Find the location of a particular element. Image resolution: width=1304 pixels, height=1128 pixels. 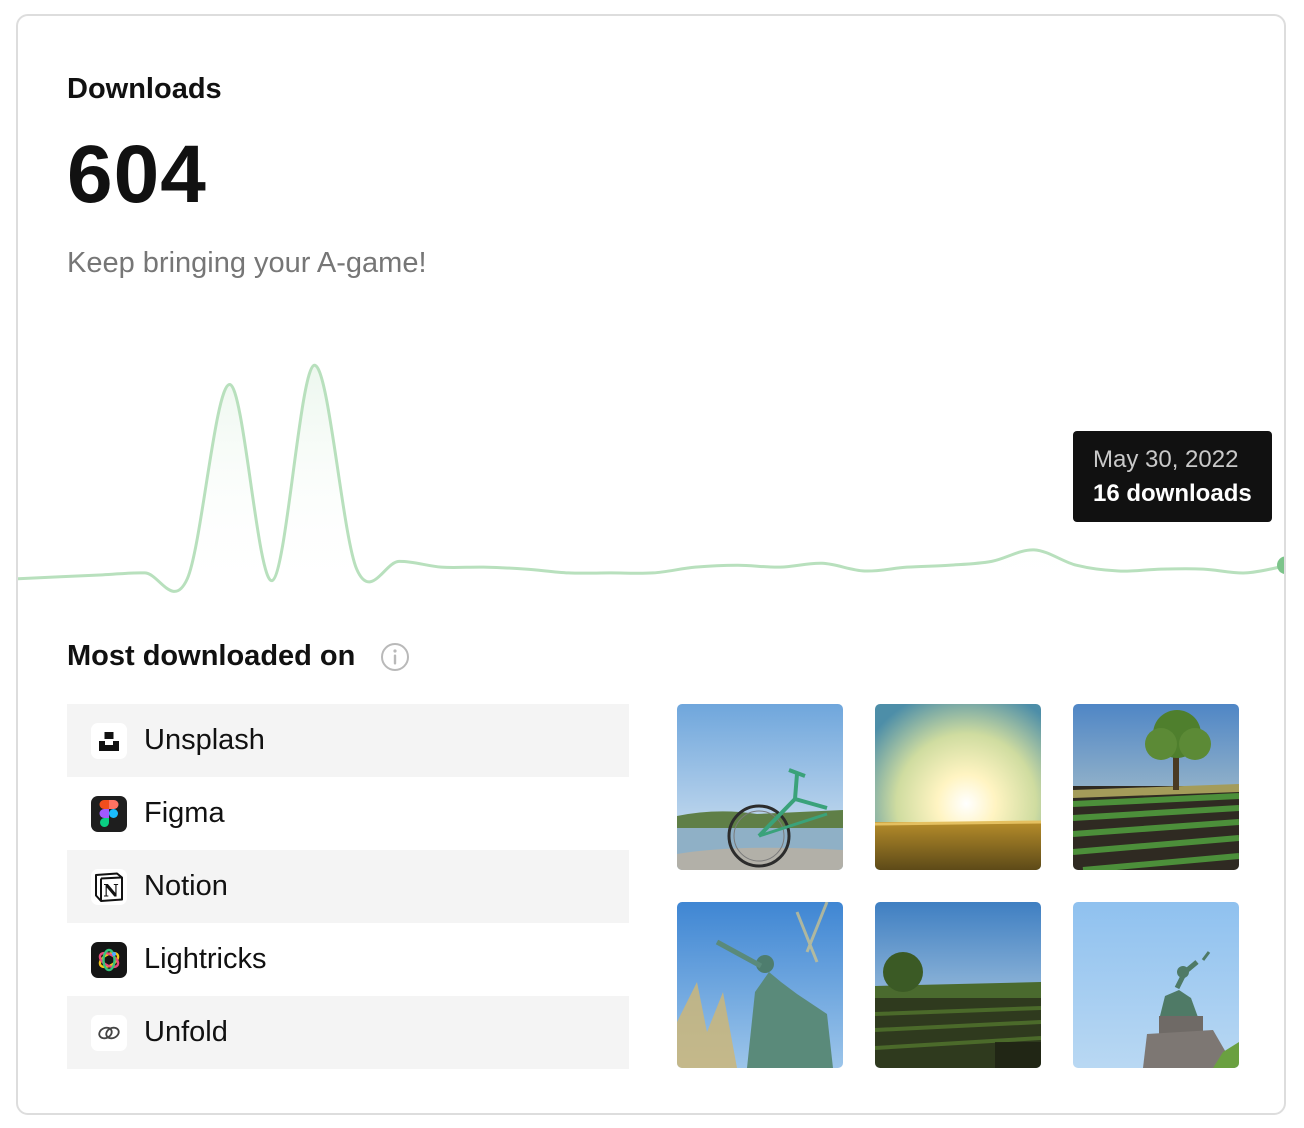

photo-grid is located at coordinates (958, 887).